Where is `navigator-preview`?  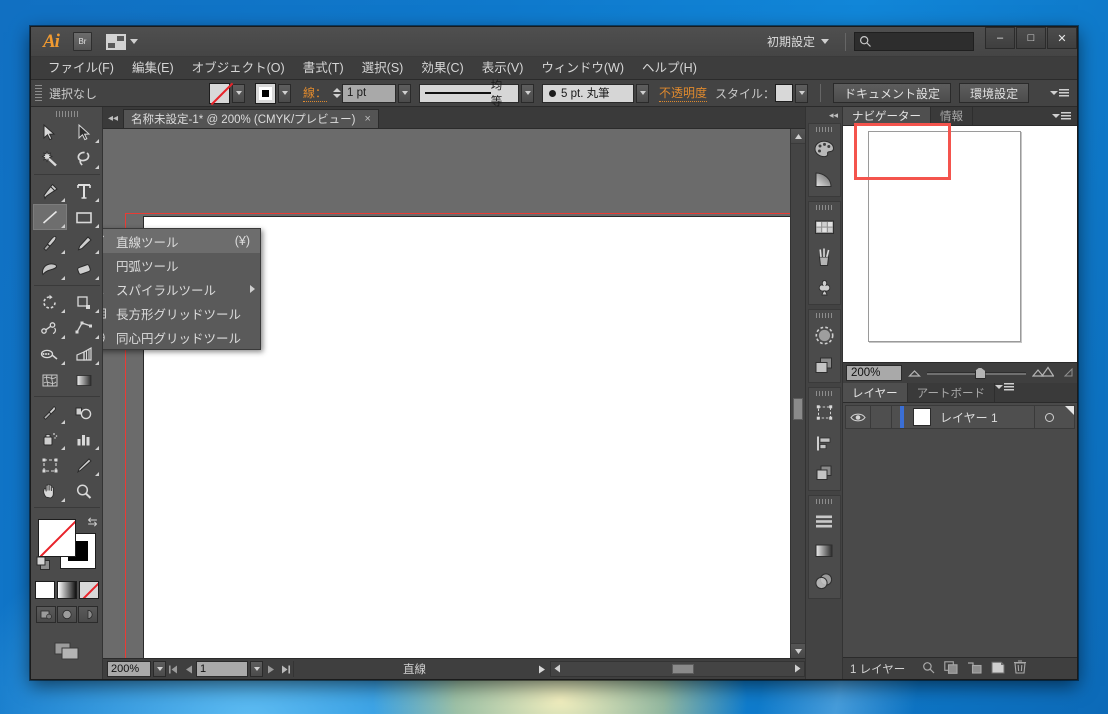
navigator-preview is located at coordinates (960, 242).